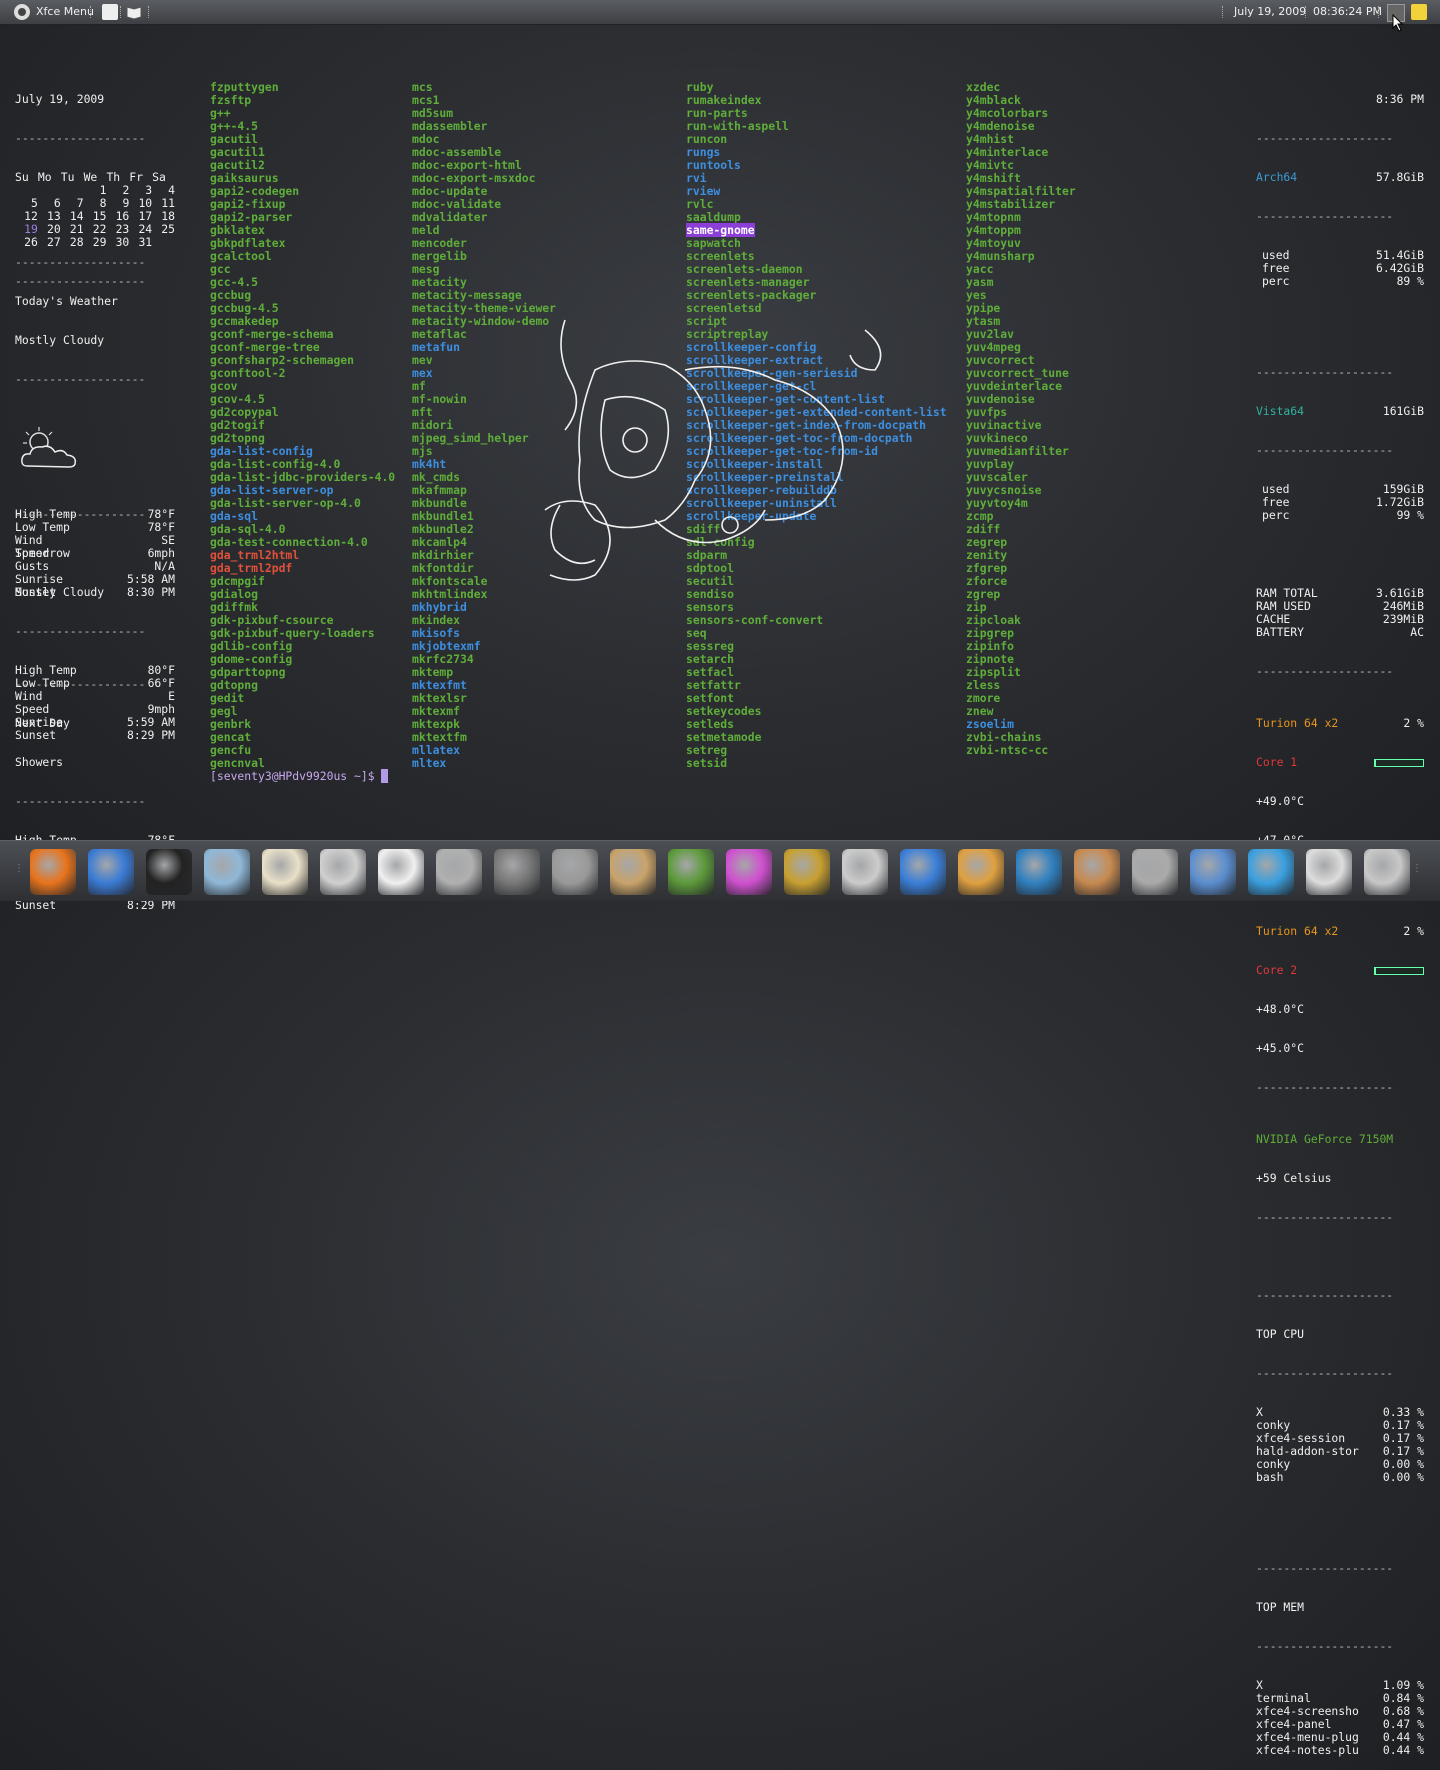 The height and width of the screenshot is (1770, 1440). I want to click on telescope-icon, so click(1155, 872).